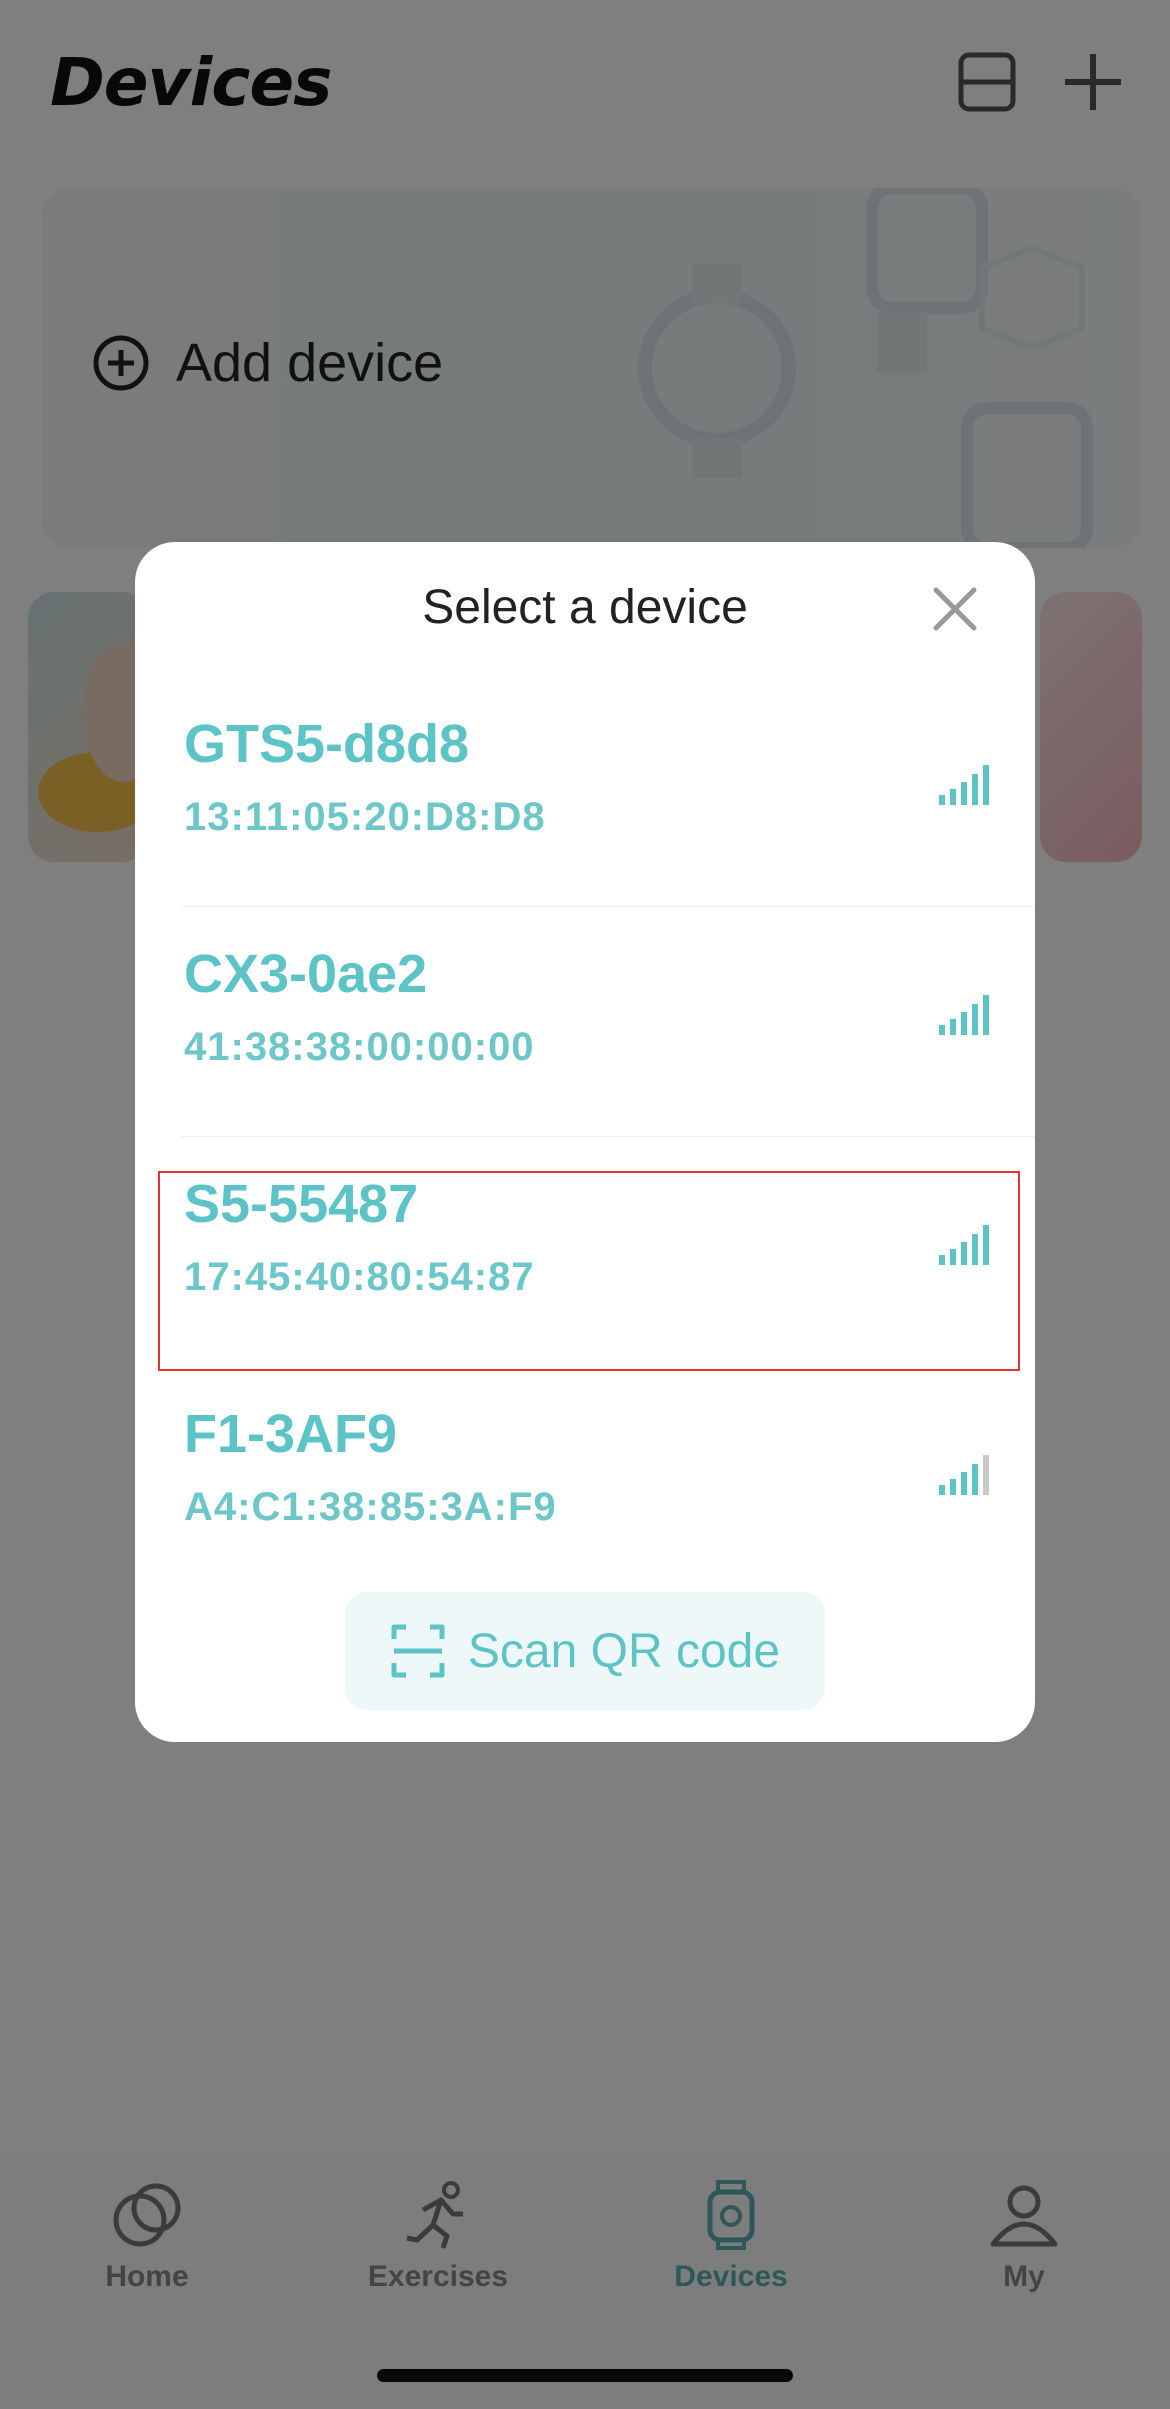 The width and height of the screenshot is (1170, 2409). I want to click on scan-qr-label: Scan QR code, so click(624, 1651).